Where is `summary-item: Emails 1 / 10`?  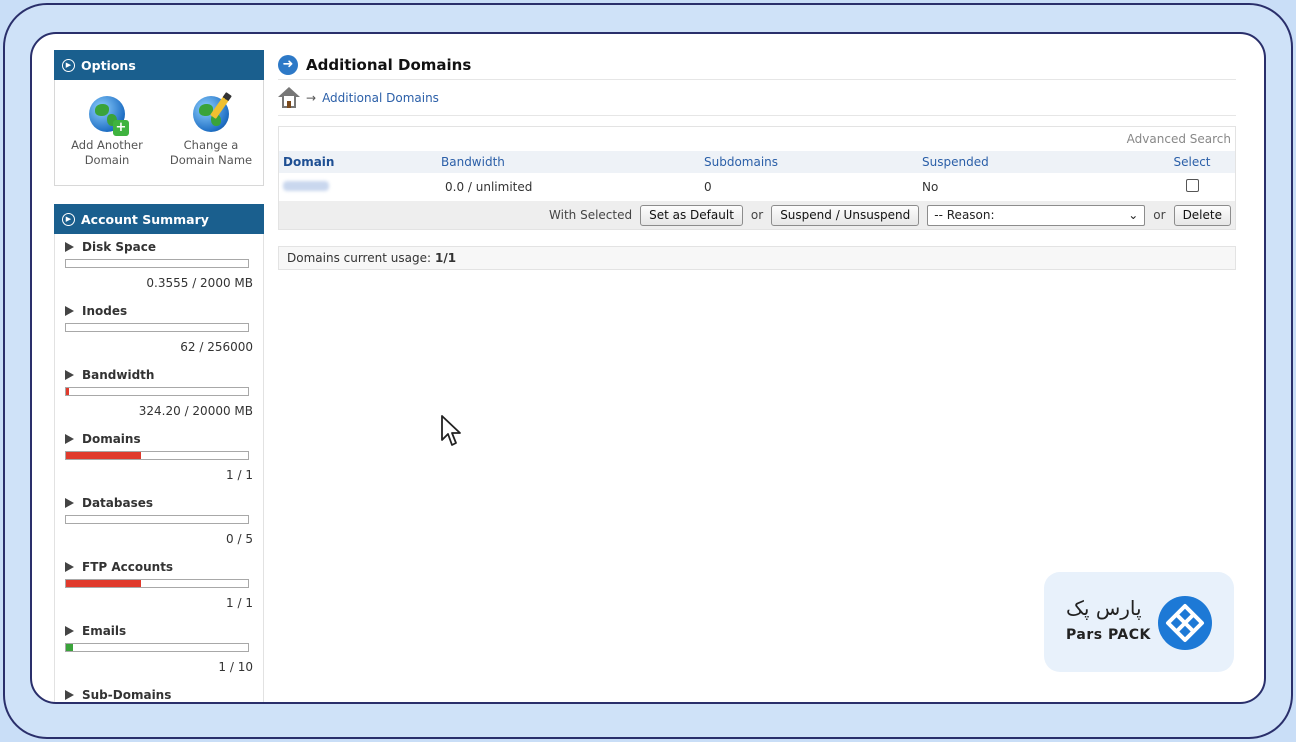
summary-item: Emails 1 / 10 is located at coordinates (159, 649).